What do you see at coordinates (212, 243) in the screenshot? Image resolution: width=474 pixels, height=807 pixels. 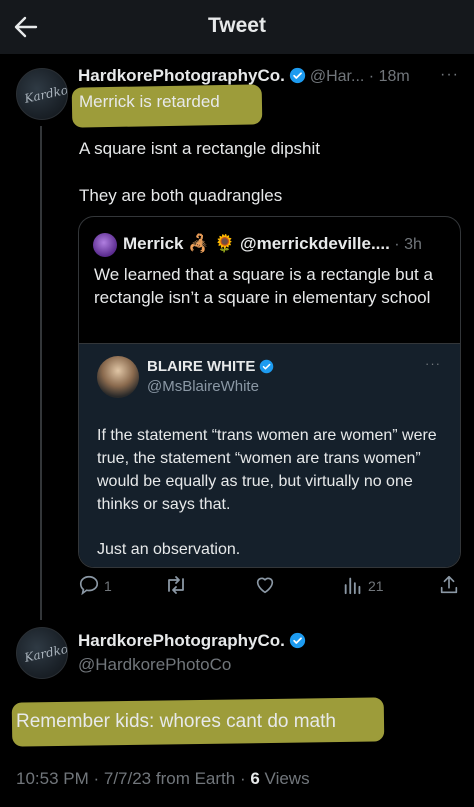 I see `quote-author-emojis: 🦂 🌻` at bounding box center [212, 243].